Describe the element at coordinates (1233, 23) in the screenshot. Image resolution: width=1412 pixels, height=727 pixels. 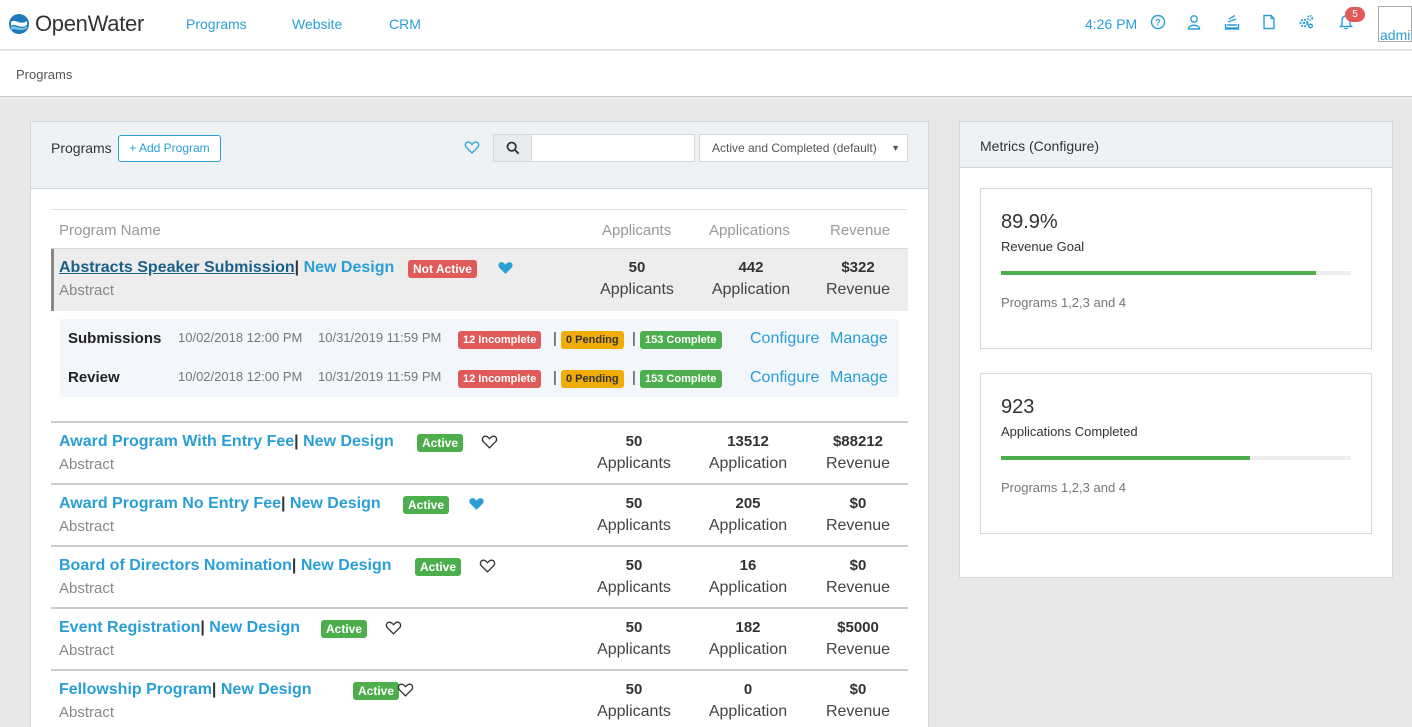
I see `stack-icon` at that location.